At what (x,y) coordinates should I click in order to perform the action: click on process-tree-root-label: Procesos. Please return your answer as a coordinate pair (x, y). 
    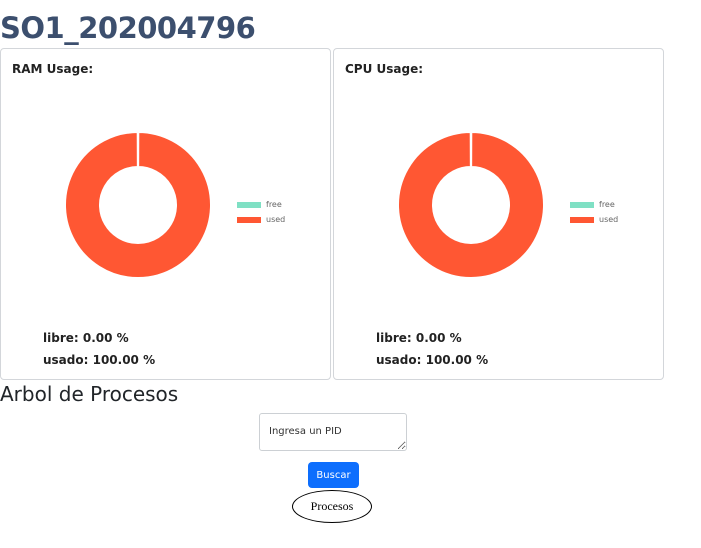
    Looking at the image, I should click on (332, 506).